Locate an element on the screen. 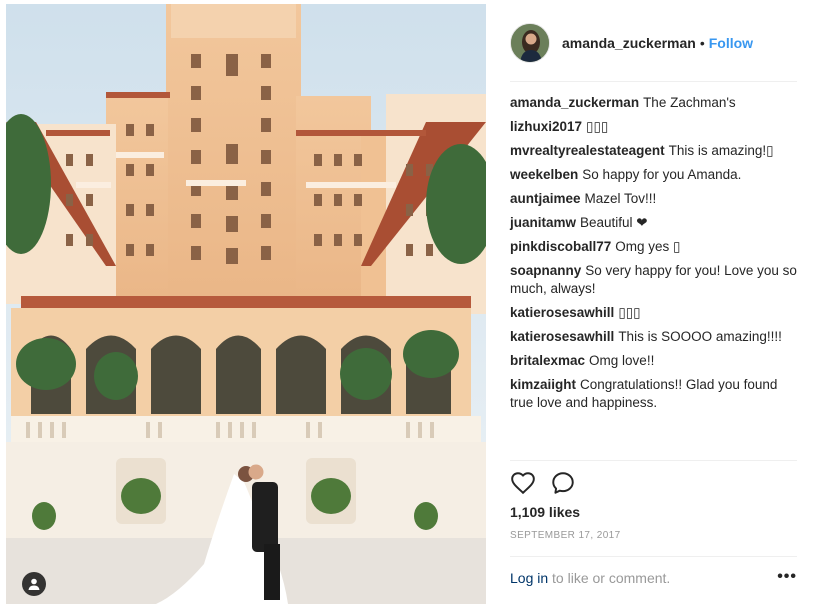 The image size is (821, 604). heart-icon is located at coordinates (523, 483).